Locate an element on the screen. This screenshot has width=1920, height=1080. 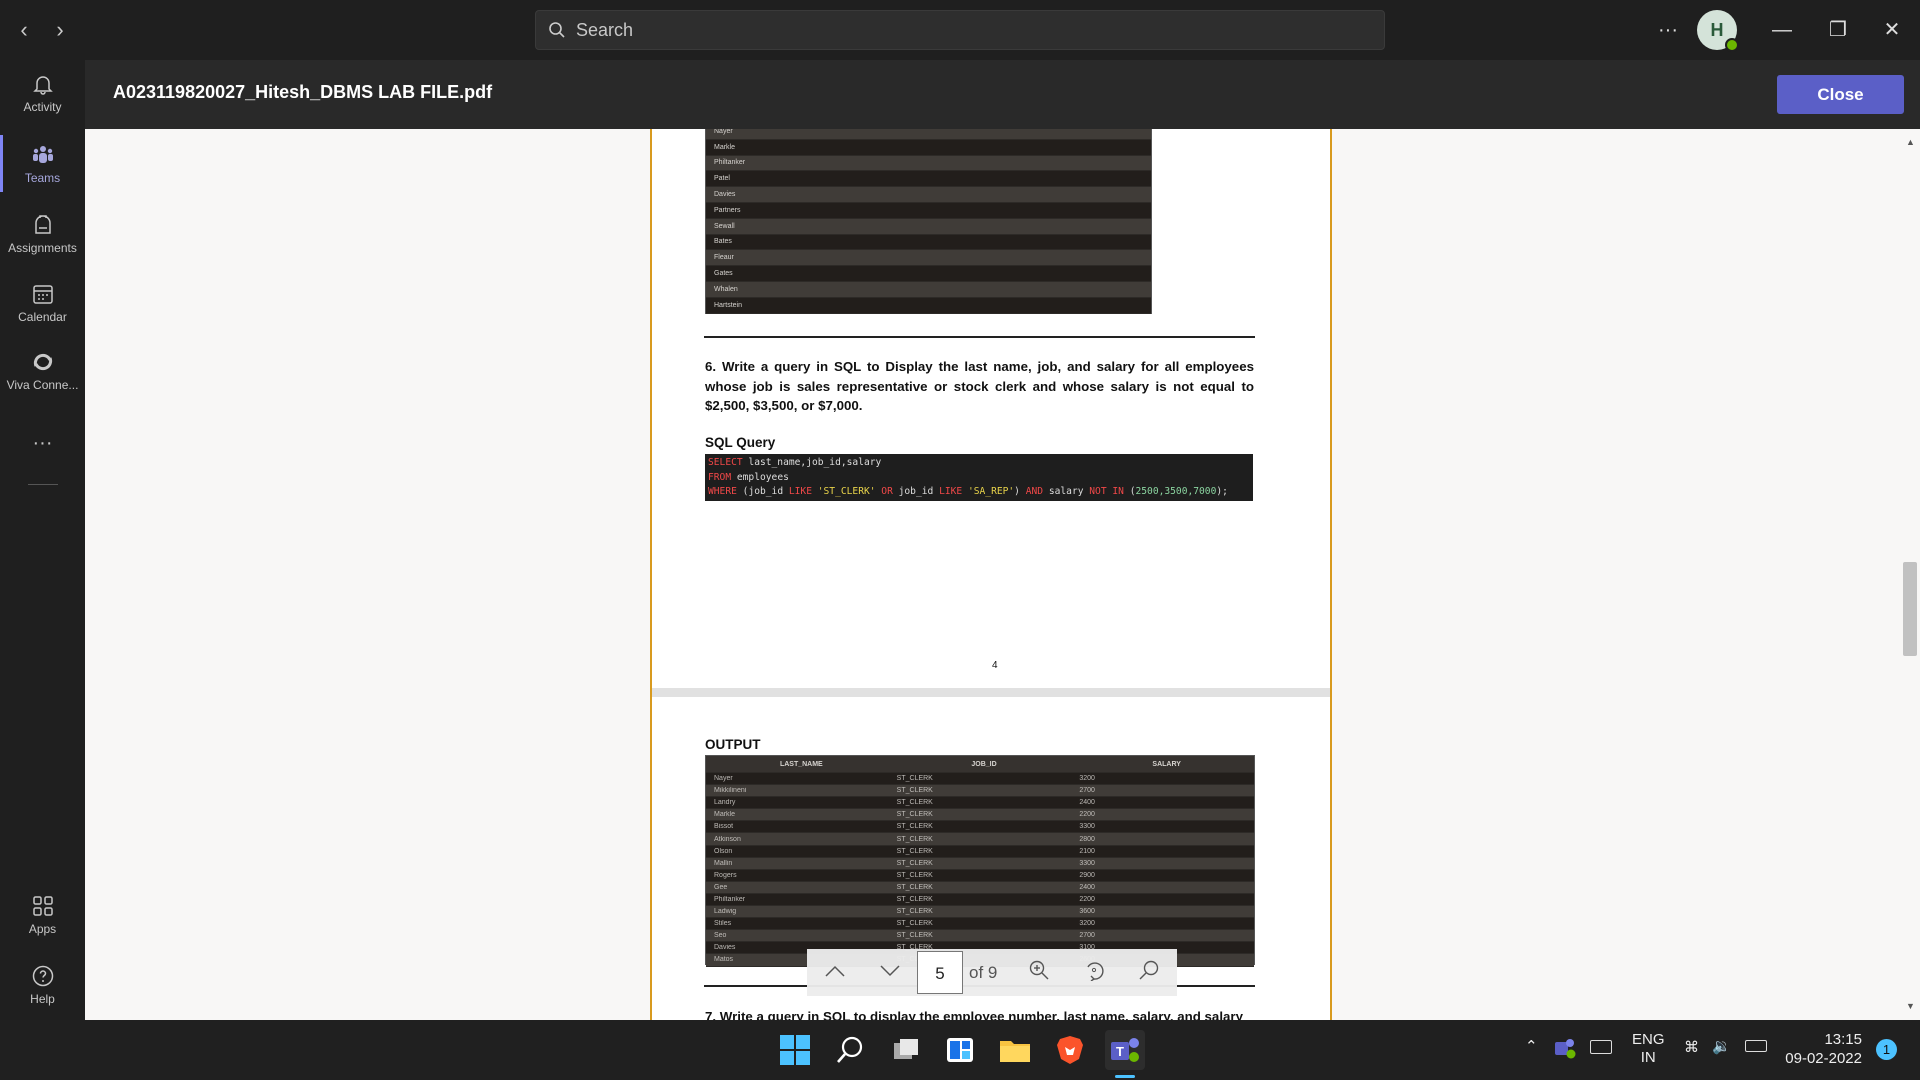
backpack-icon is located at coordinates (42, 224).